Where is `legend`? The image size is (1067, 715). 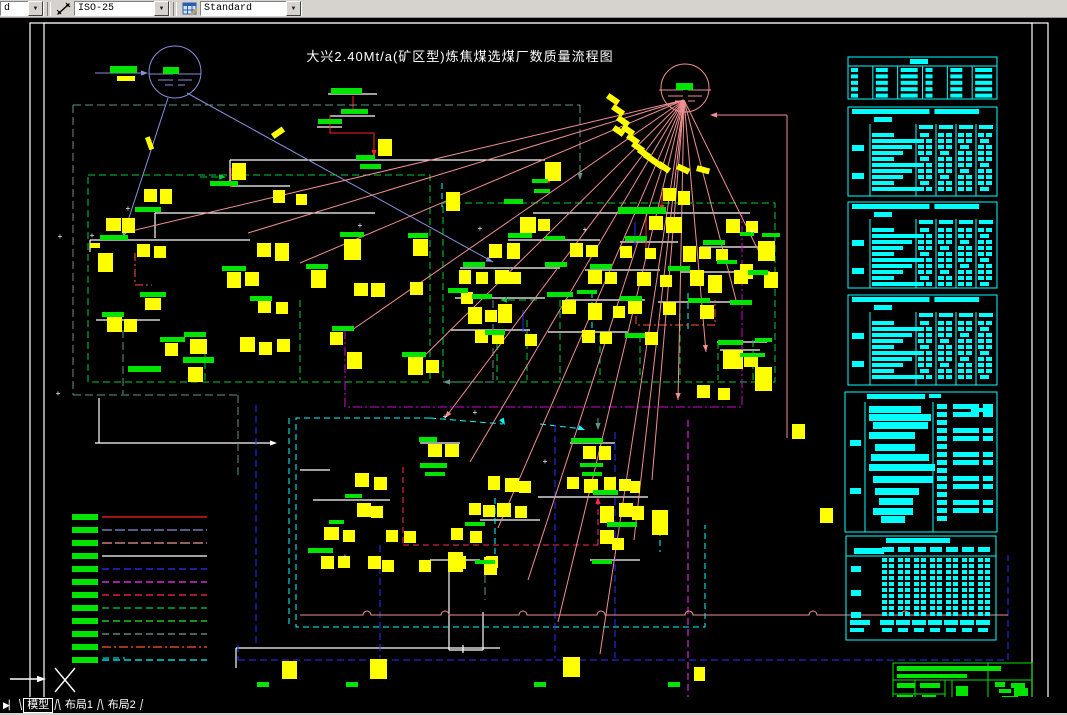
legend is located at coordinates (139, 588).